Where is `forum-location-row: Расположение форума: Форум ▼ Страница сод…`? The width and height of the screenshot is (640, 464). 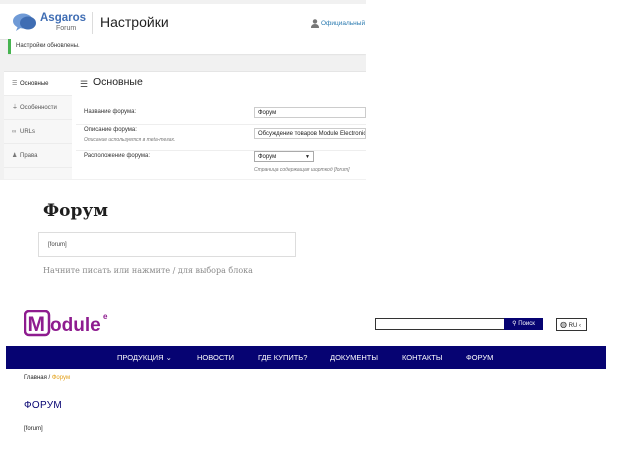
forum-location-row: Расположение форума: Форум ▼ Страница сод… is located at coordinates (221, 165).